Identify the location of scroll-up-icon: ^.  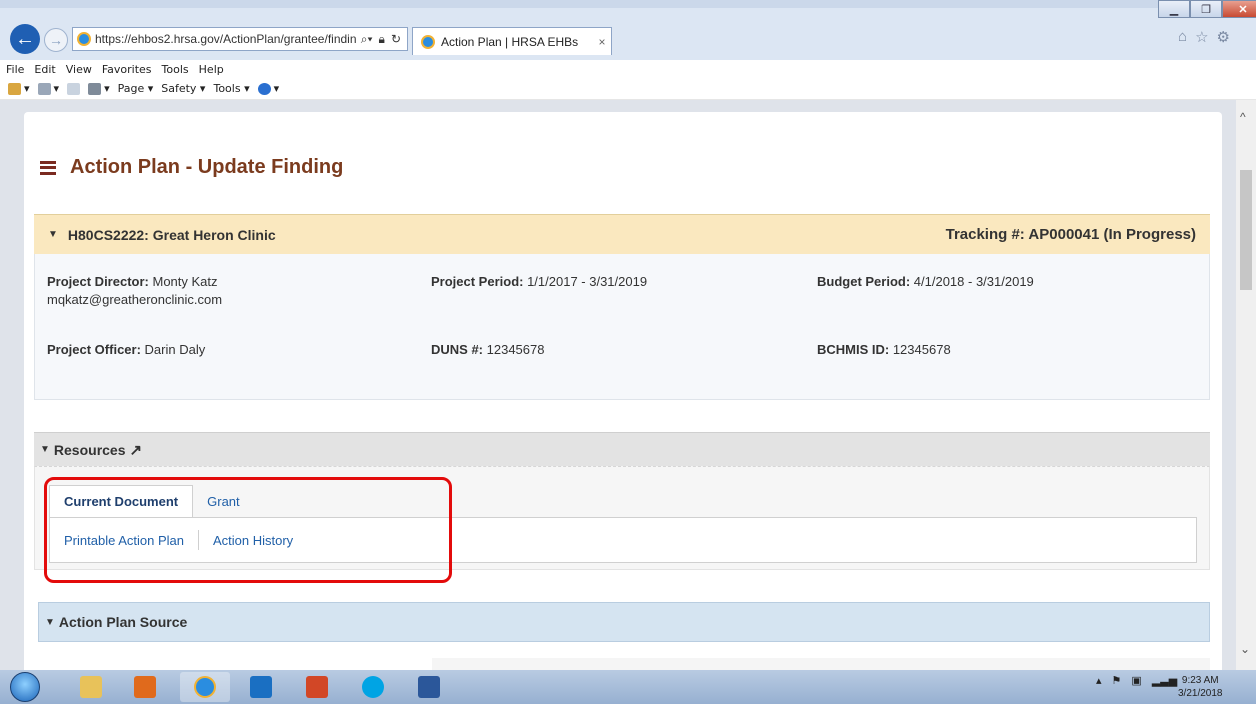
(1243, 117).